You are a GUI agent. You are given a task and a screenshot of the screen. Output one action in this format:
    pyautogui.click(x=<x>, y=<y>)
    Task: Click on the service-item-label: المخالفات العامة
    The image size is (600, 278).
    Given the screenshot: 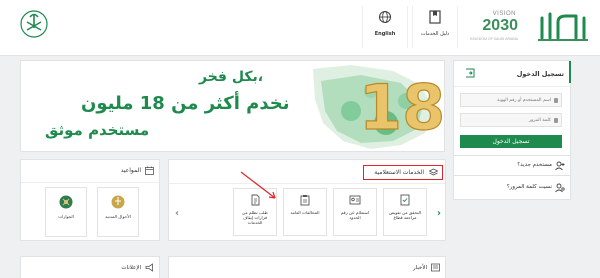 What is the action you would take?
    pyautogui.click(x=305, y=212)
    